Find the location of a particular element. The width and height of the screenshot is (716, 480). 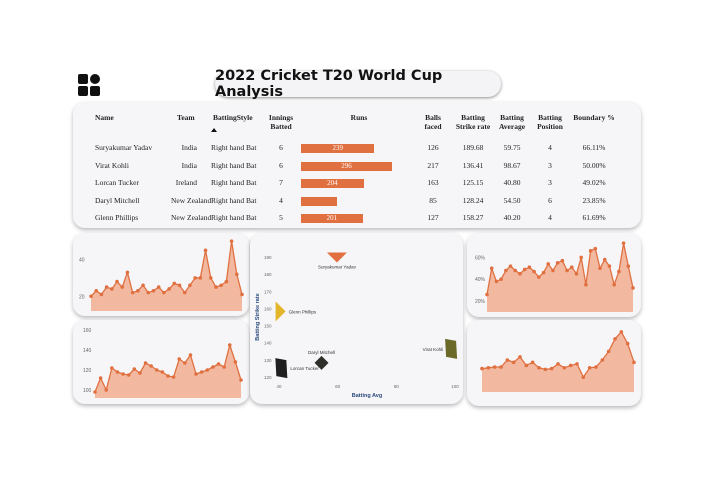

col-header-pos-line1: Batting is located at coordinates (550, 117).